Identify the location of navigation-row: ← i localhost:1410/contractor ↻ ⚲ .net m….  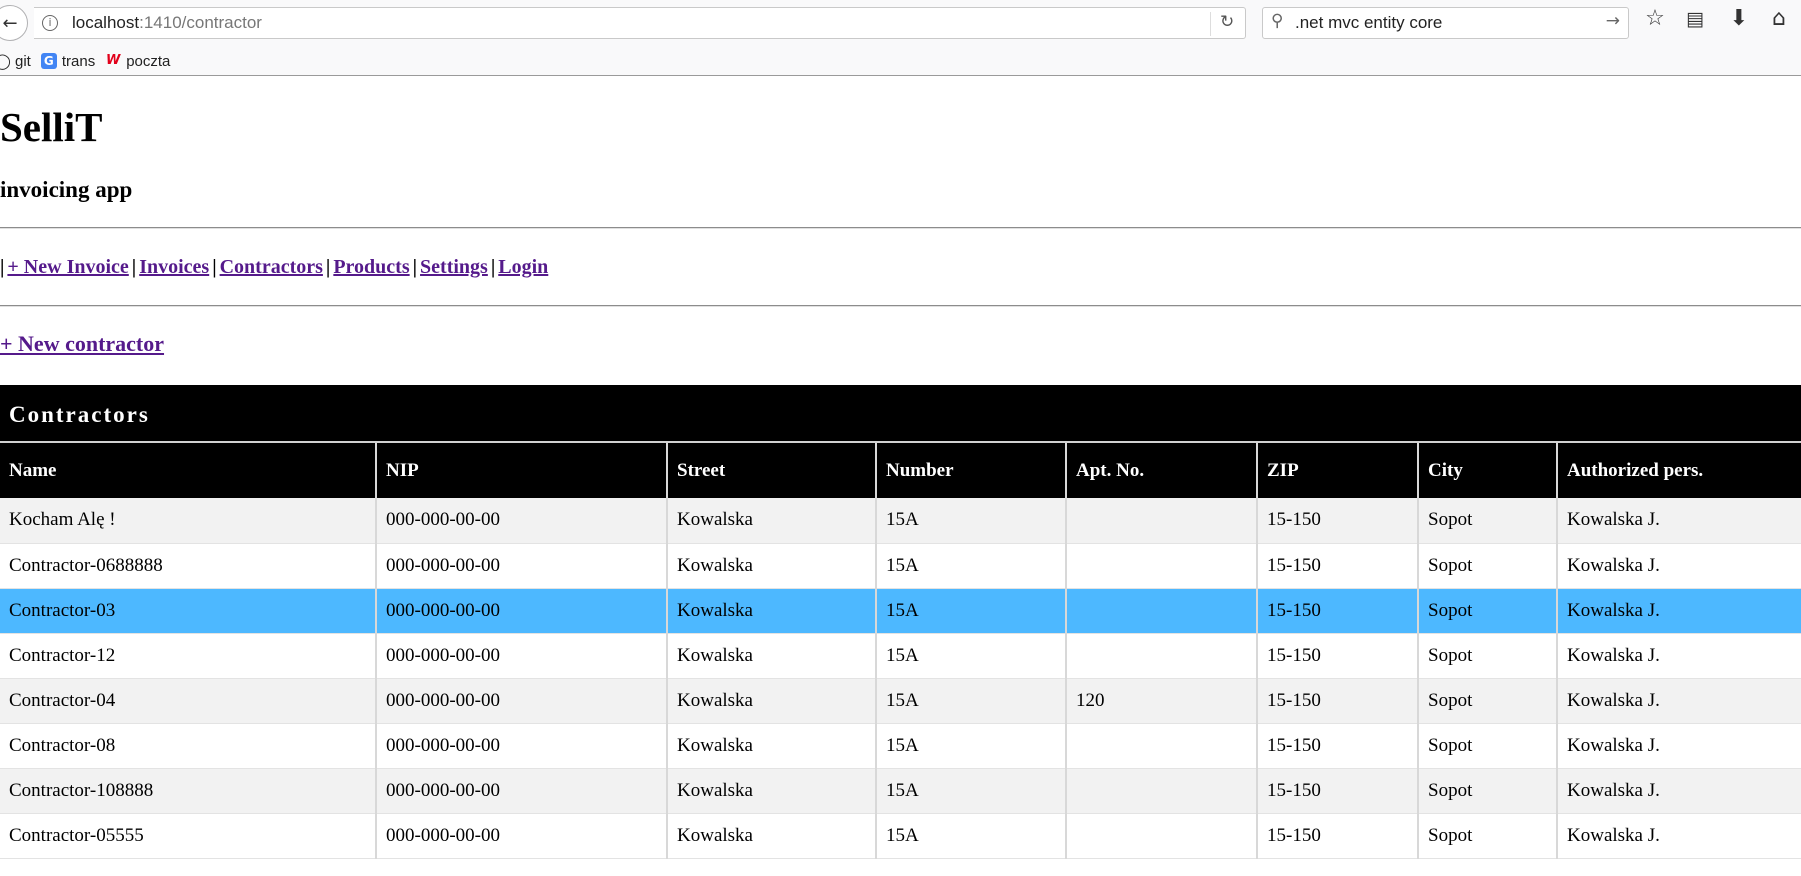
(900, 21).